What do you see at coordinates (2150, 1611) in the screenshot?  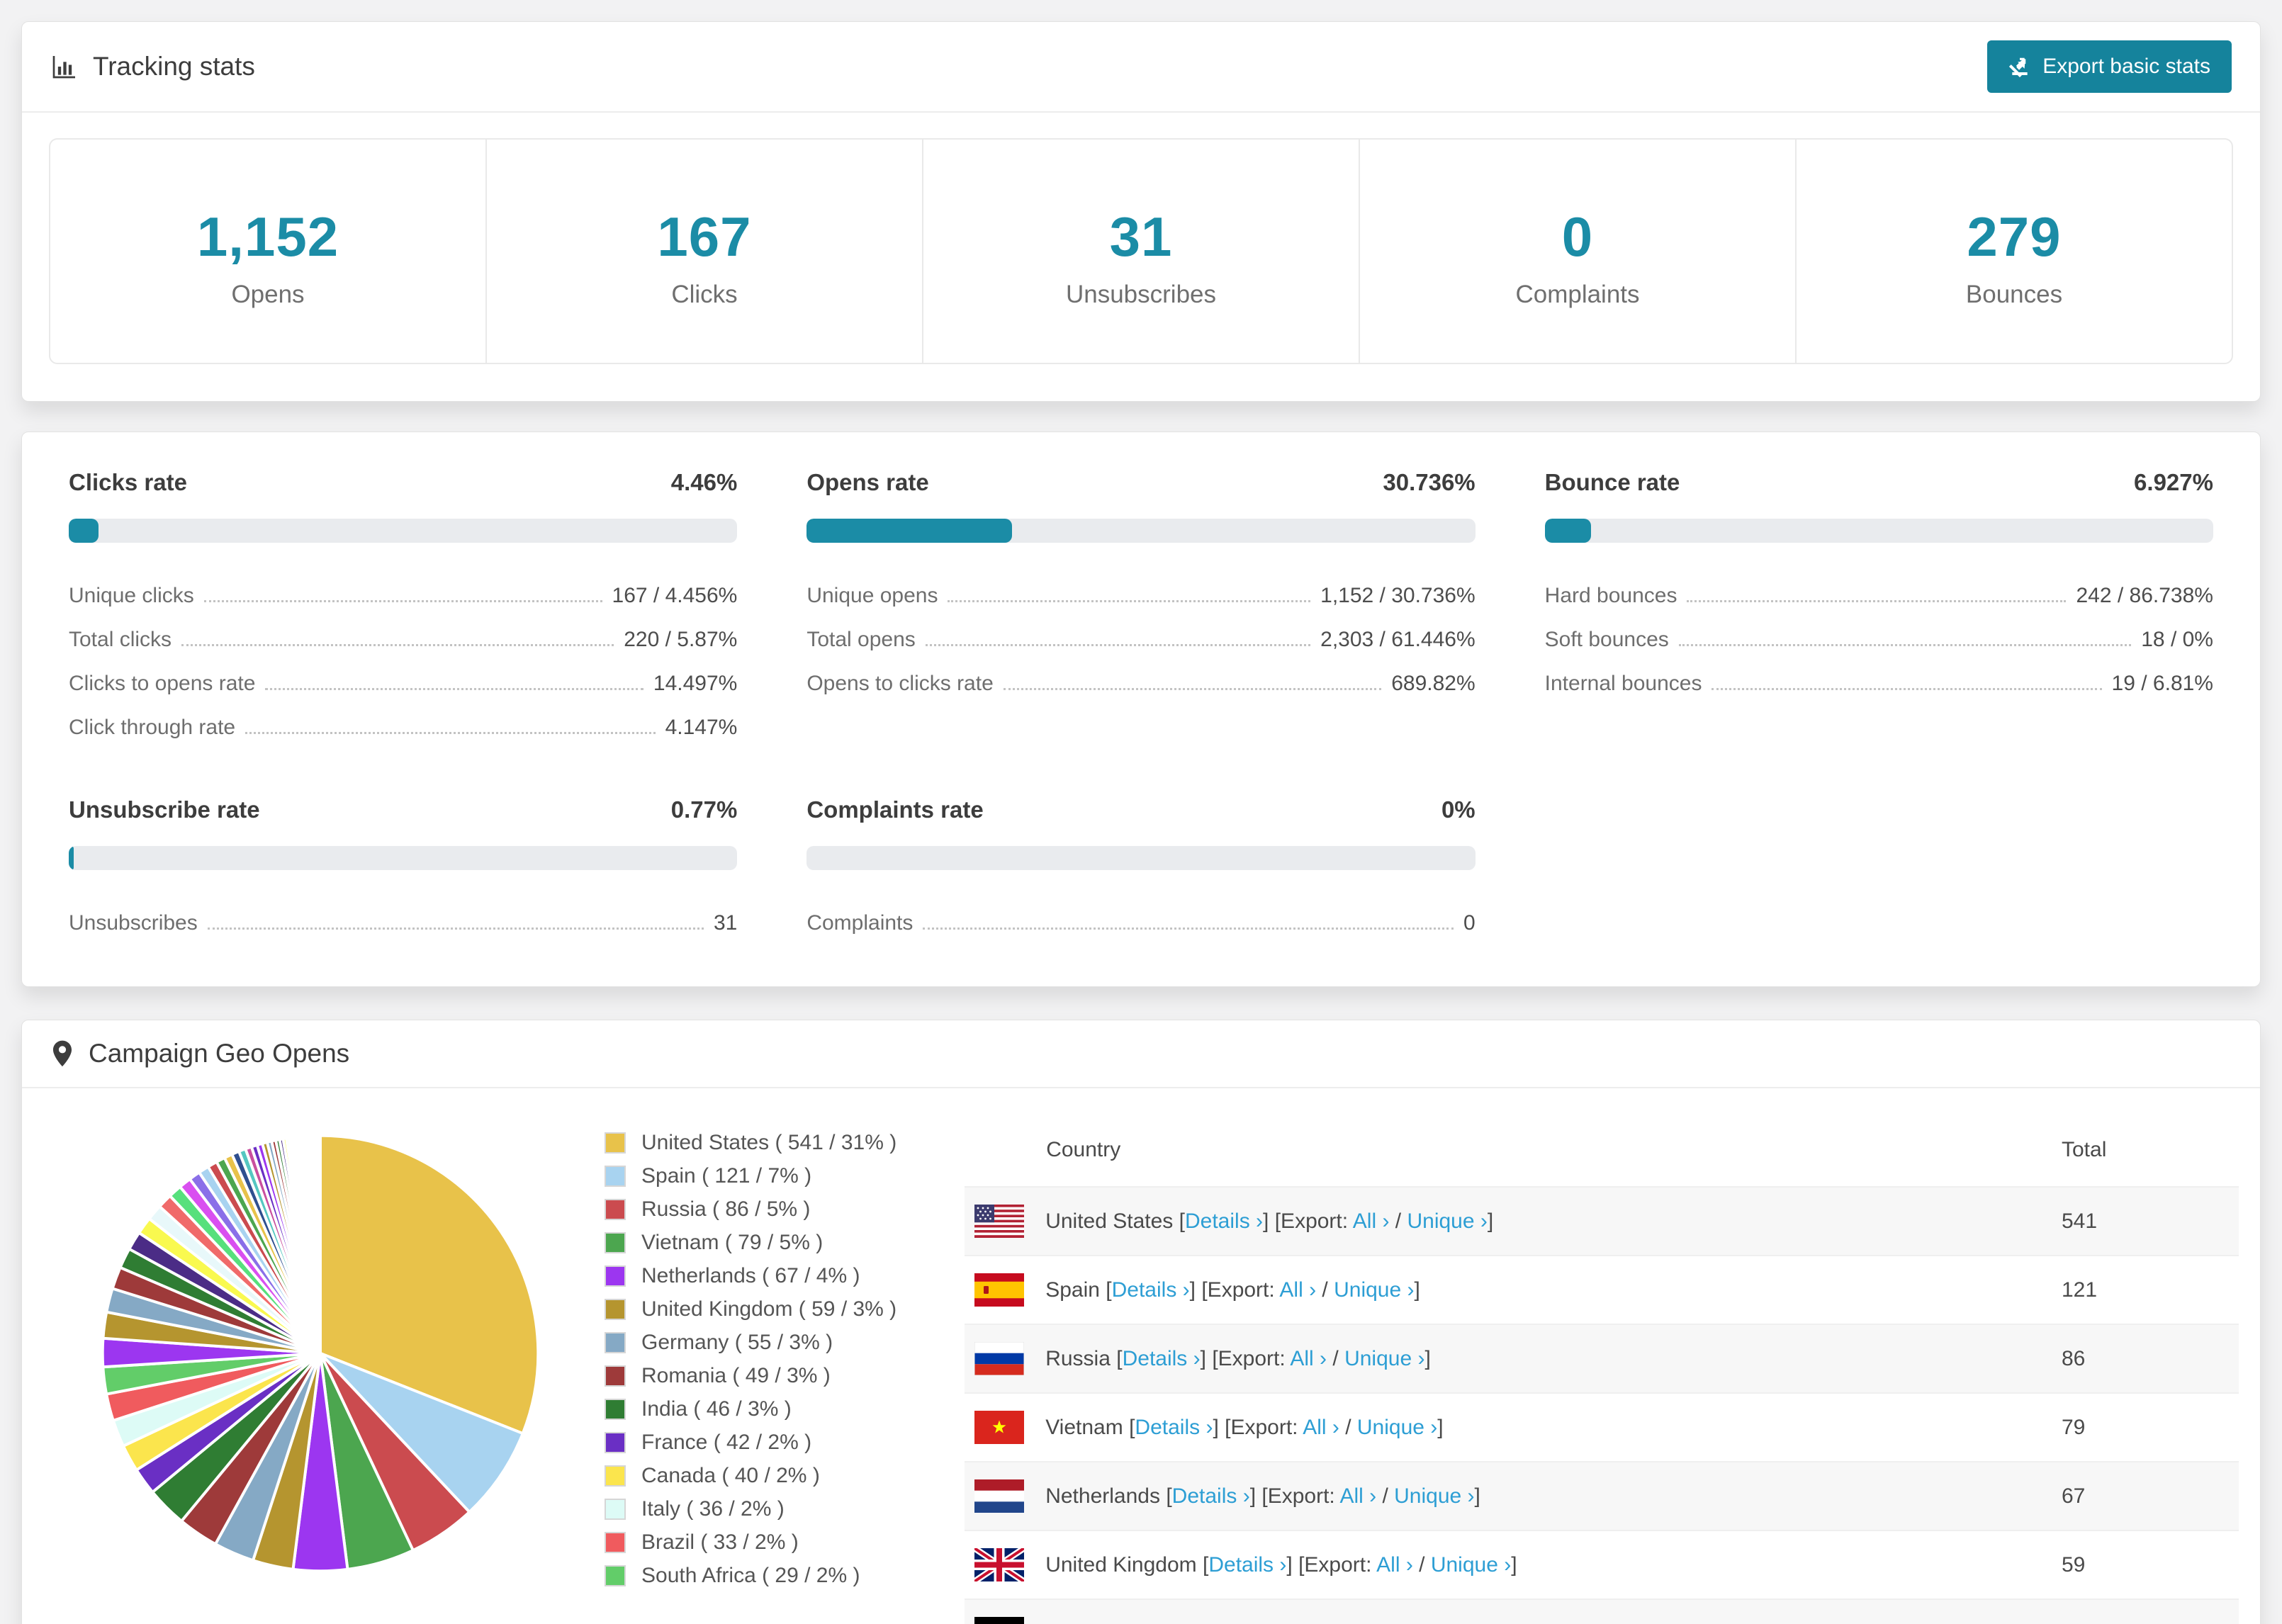 I see `country-total: 55` at bounding box center [2150, 1611].